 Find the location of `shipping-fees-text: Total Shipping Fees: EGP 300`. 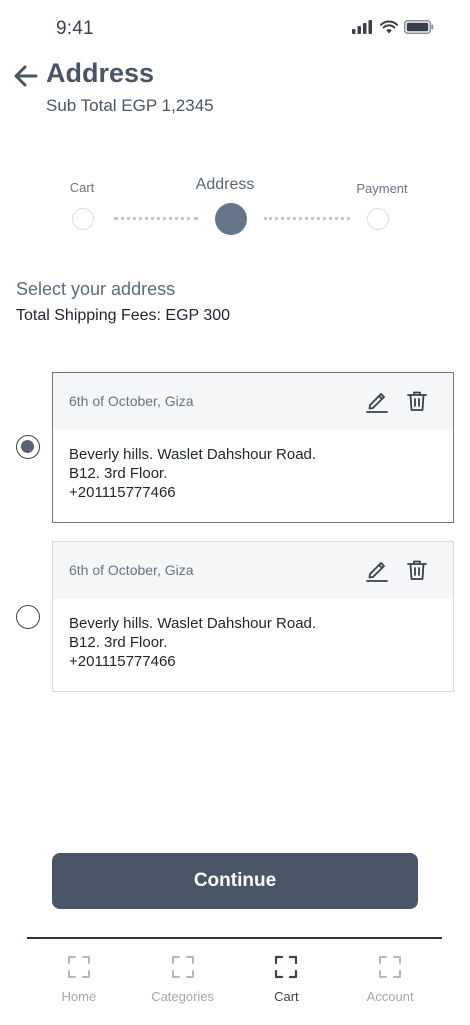

shipping-fees-text: Total Shipping Fees: EGP 300 is located at coordinates (123, 315).